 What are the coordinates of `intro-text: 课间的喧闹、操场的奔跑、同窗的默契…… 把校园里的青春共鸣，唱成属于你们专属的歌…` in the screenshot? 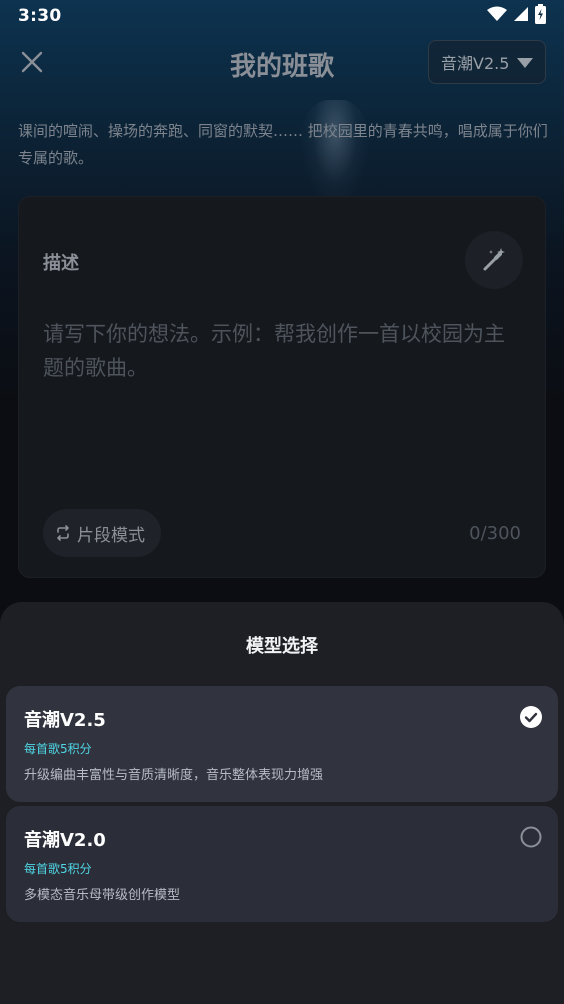 It's located at (283, 144).